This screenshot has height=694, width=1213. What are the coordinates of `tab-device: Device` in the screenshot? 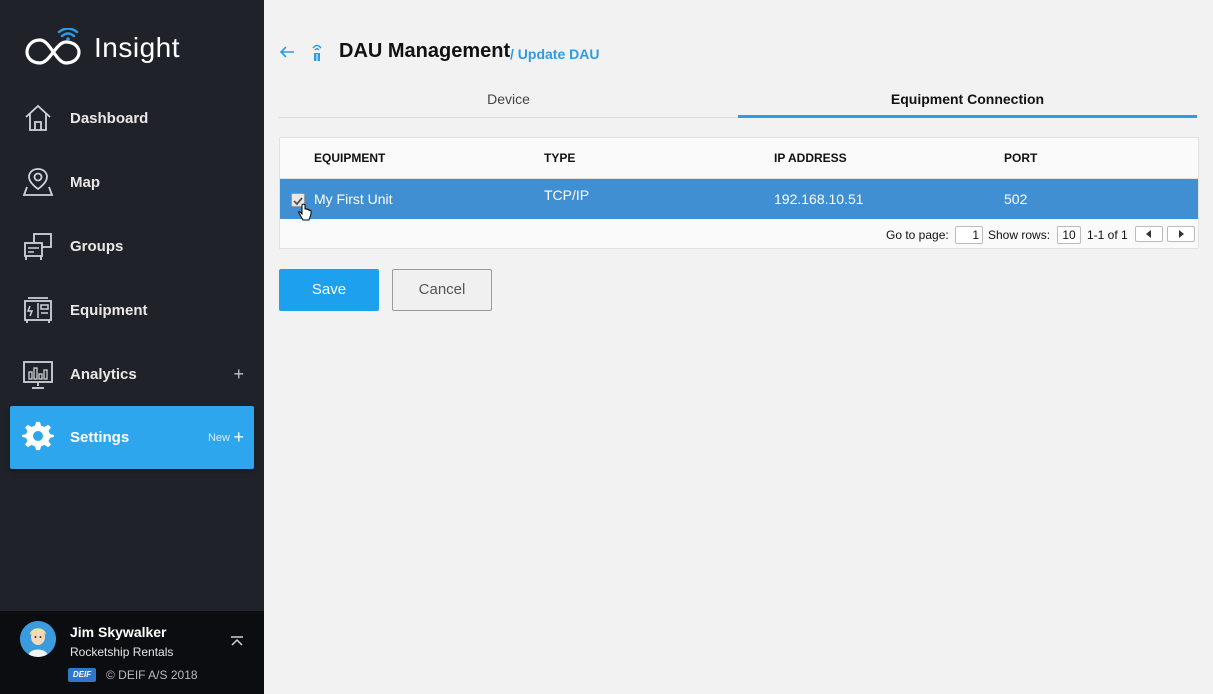 It's located at (508, 101).